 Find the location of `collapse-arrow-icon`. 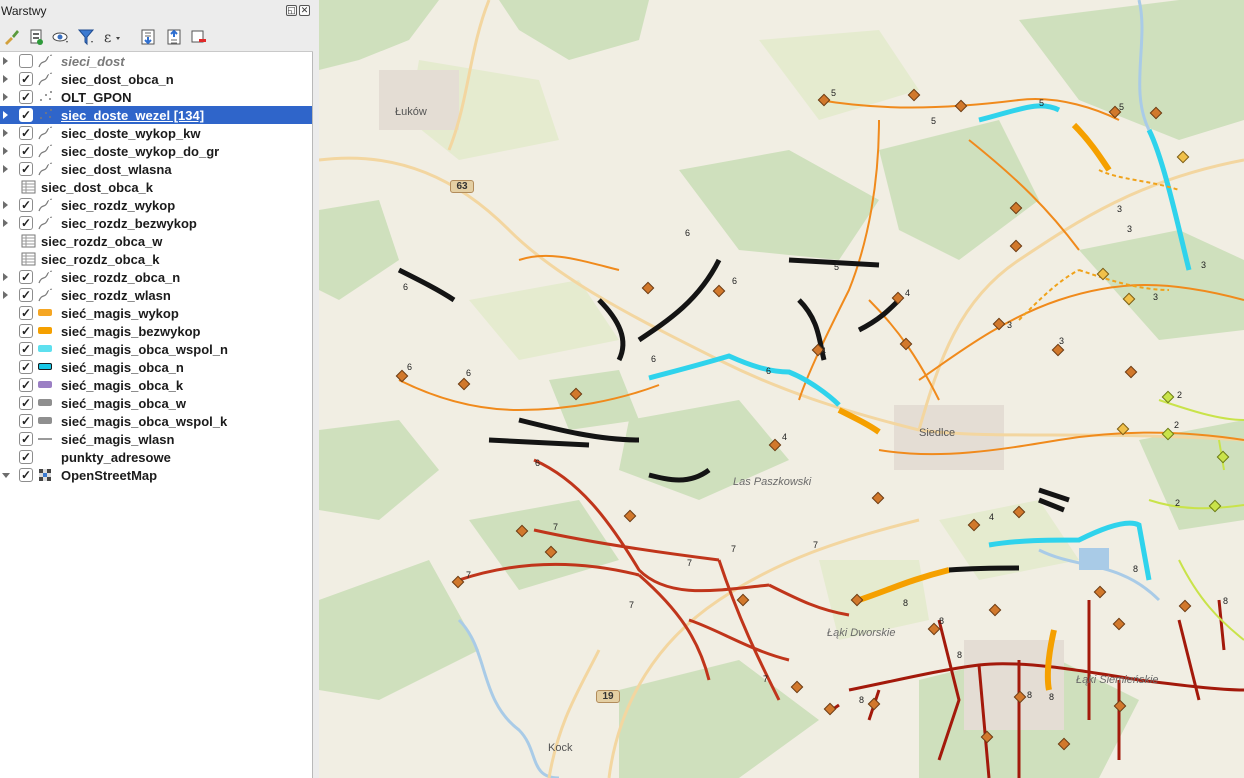

collapse-arrow-icon is located at coordinates (6, 475).